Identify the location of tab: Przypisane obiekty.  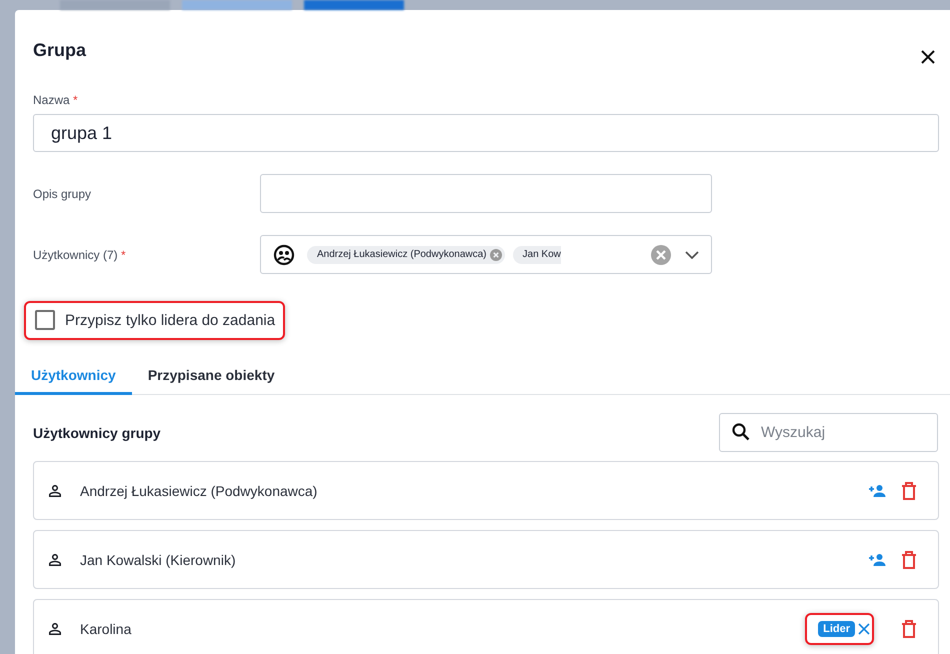
(211, 376).